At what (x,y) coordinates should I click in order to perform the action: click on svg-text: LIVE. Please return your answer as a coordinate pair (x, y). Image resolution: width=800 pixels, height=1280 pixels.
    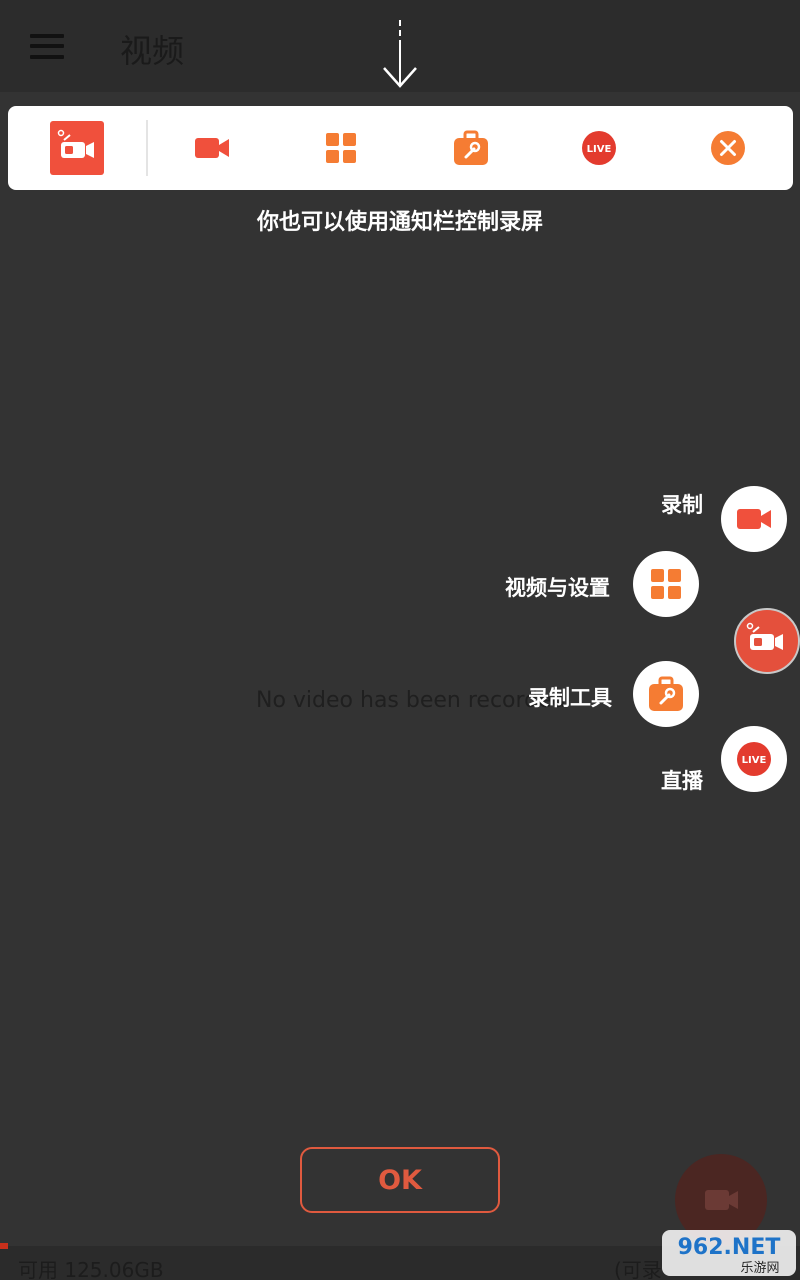
    Looking at the image, I should click on (599, 149).